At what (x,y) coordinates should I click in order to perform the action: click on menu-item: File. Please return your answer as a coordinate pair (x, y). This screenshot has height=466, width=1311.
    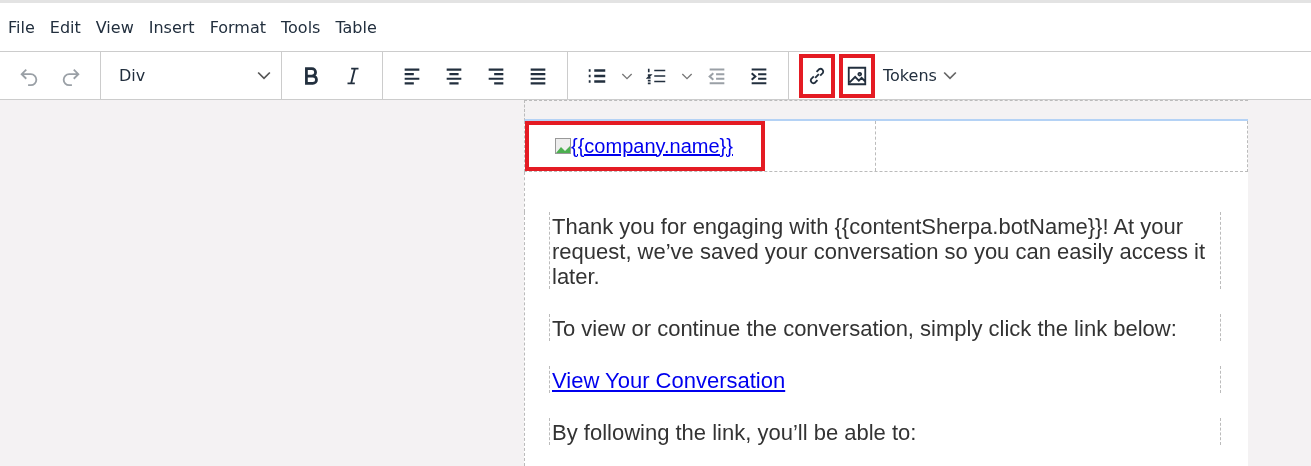
    Looking at the image, I should click on (21, 27).